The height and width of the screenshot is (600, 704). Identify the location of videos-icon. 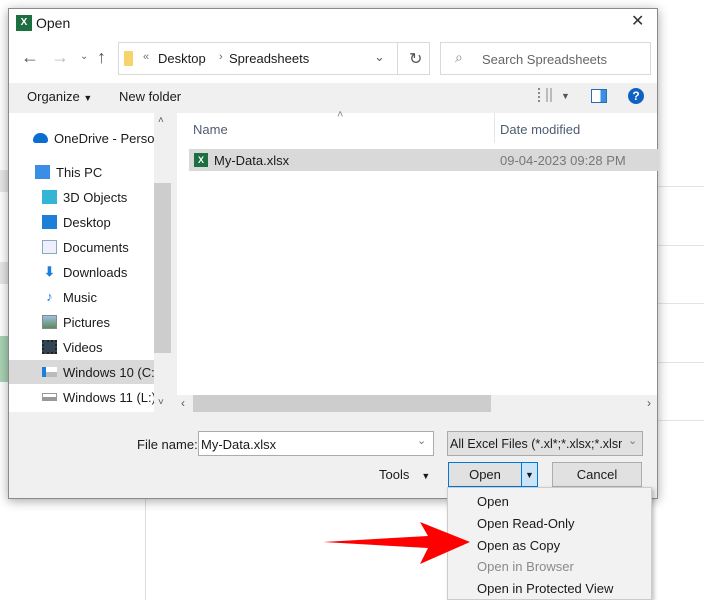
(49, 347).